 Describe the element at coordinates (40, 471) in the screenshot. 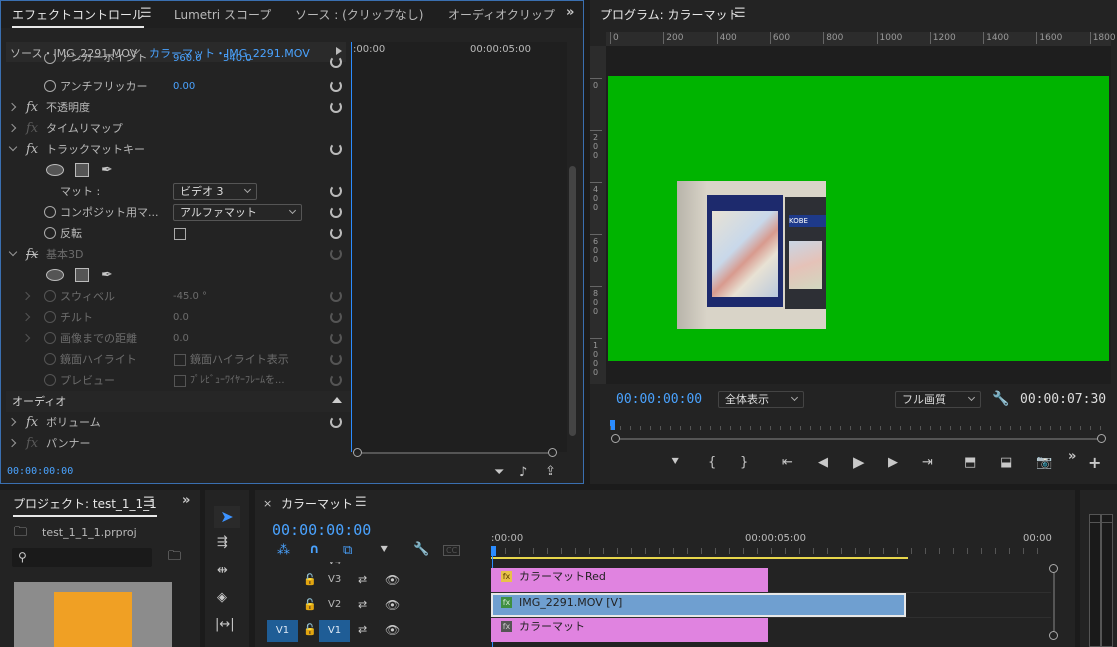

I see `effect-bottom-time: 00:00:00:00` at that location.